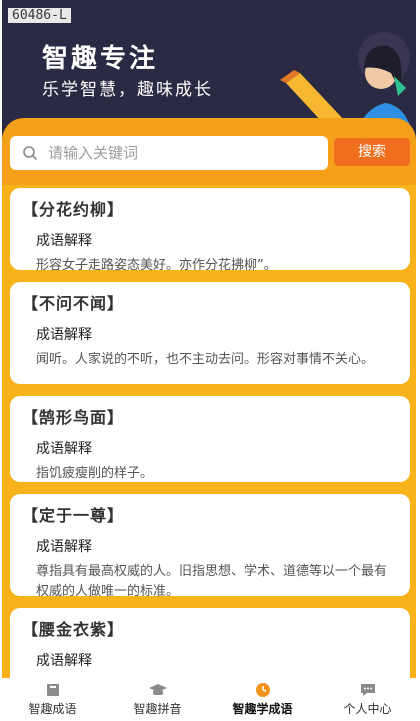 This screenshot has height=721, width=420. Describe the element at coordinates (157, 709) in the screenshot. I see `tab-label: 智趣拼音` at that location.